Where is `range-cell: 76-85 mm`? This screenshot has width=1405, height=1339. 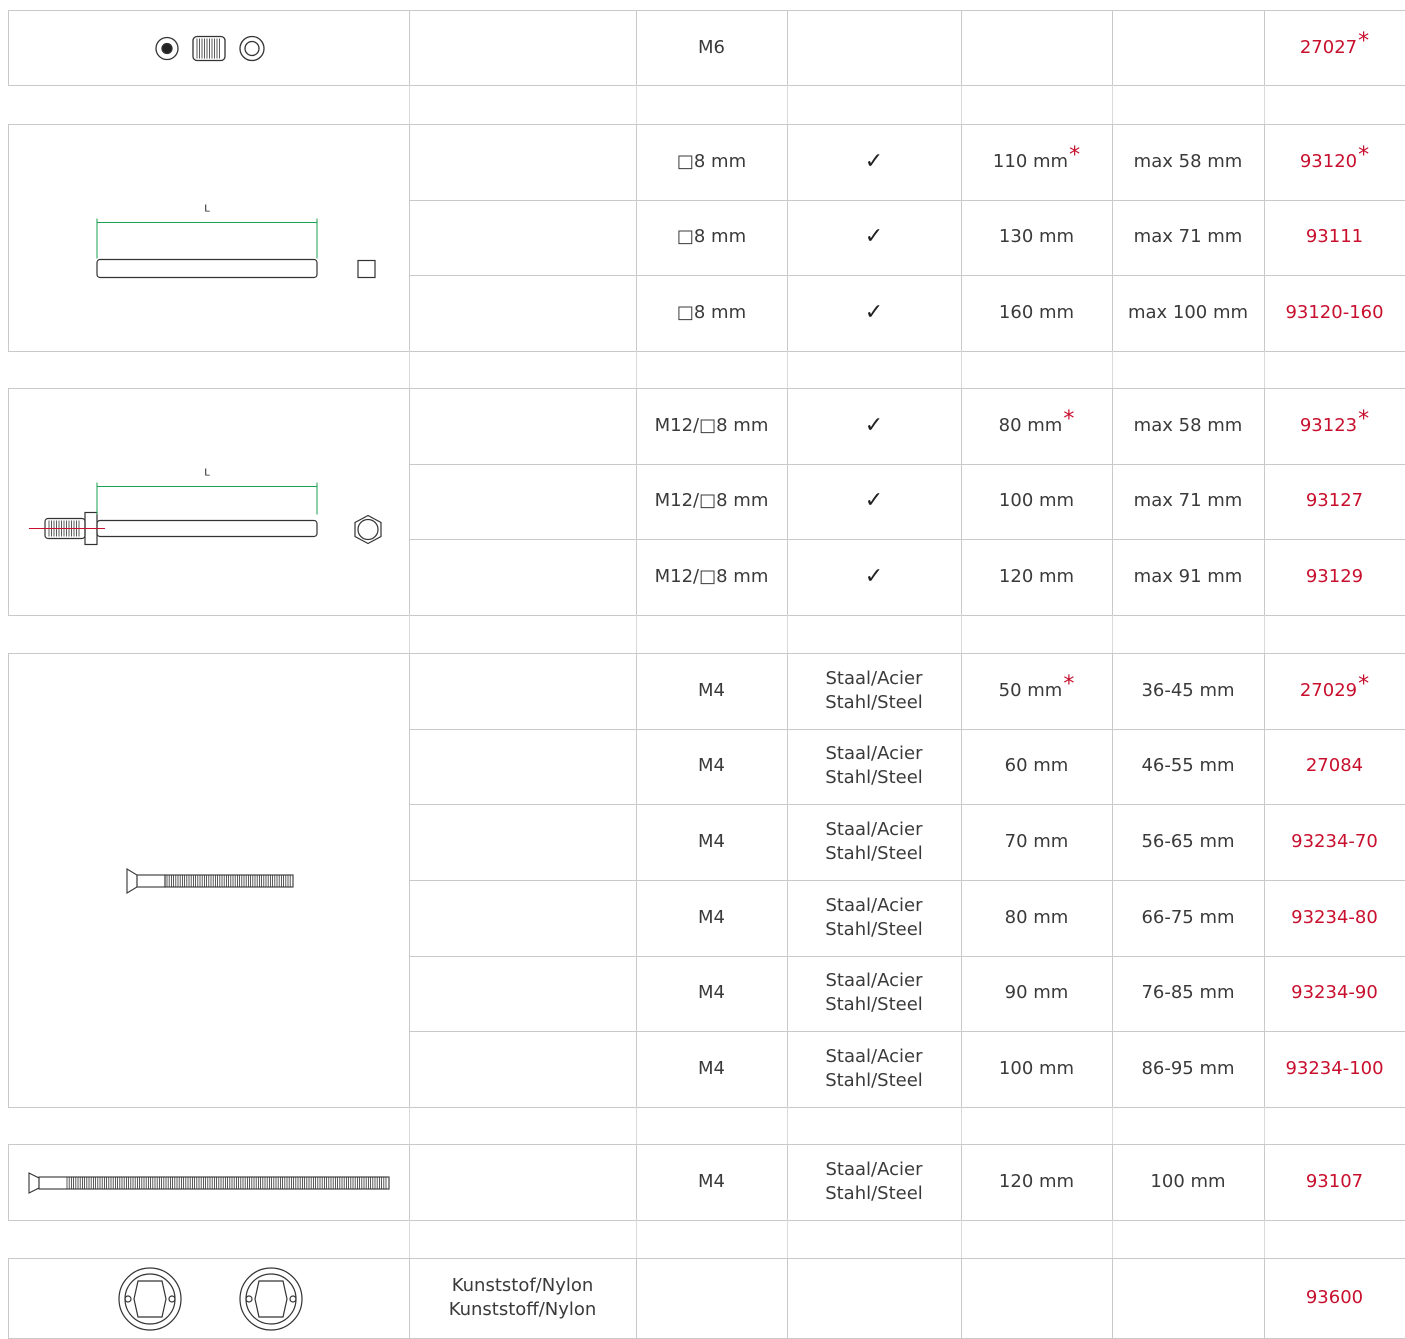
range-cell: 76-85 mm is located at coordinates (1188, 994).